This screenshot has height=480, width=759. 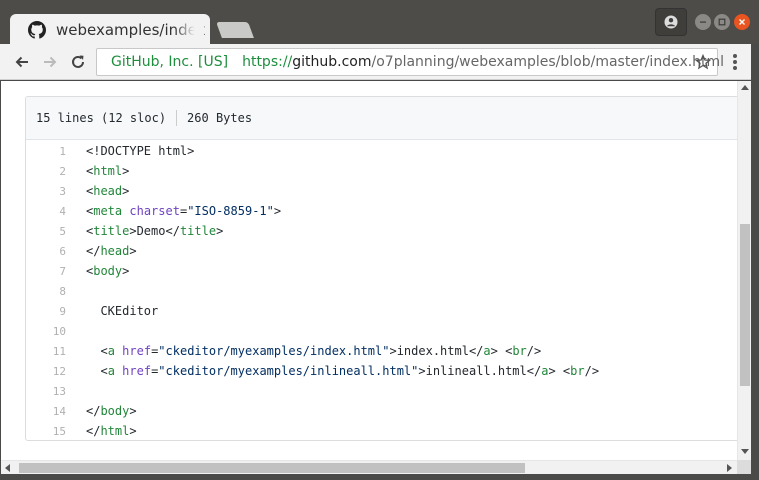 I want to click on line-number: 7, so click(x=46, y=271).